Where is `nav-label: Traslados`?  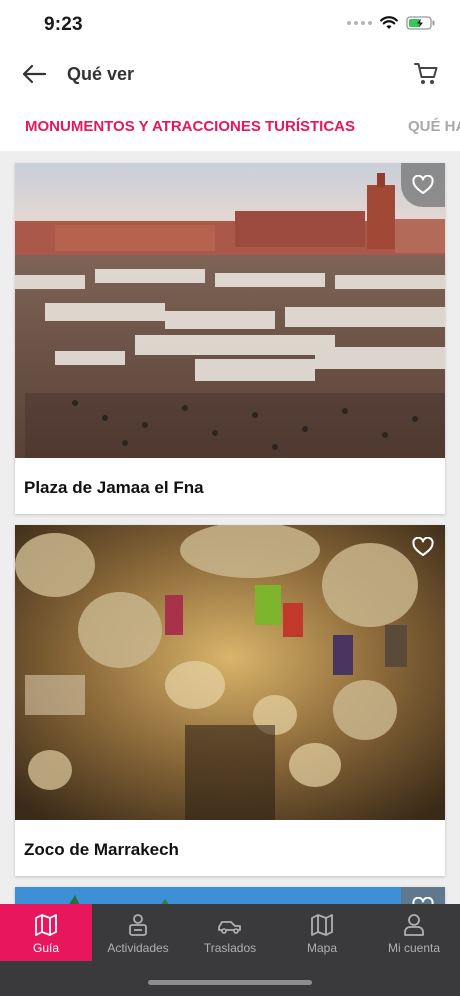 nav-label: Traslados is located at coordinates (230, 948).